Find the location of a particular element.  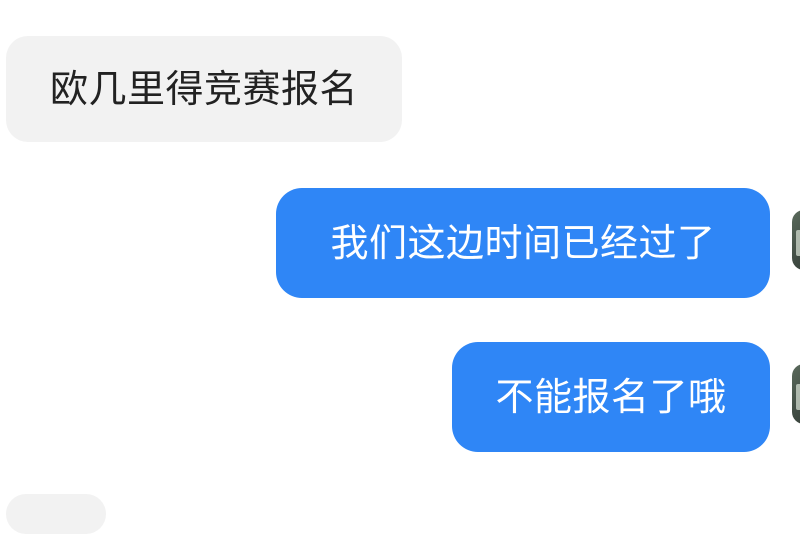

message-text: 不能报名了哦 is located at coordinates (611, 397).